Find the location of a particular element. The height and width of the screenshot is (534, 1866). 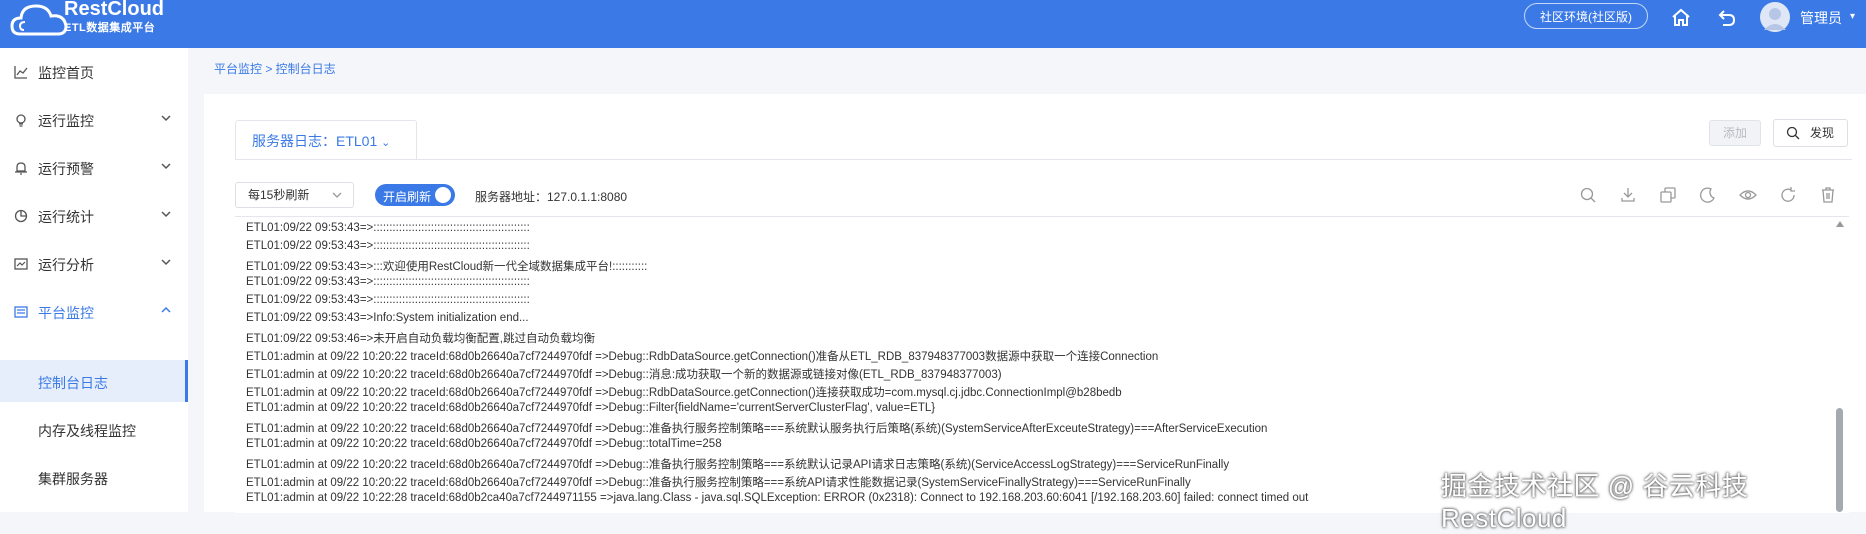

sidebar-item-run-analysis: 运行分析 is located at coordinates (94, 264).